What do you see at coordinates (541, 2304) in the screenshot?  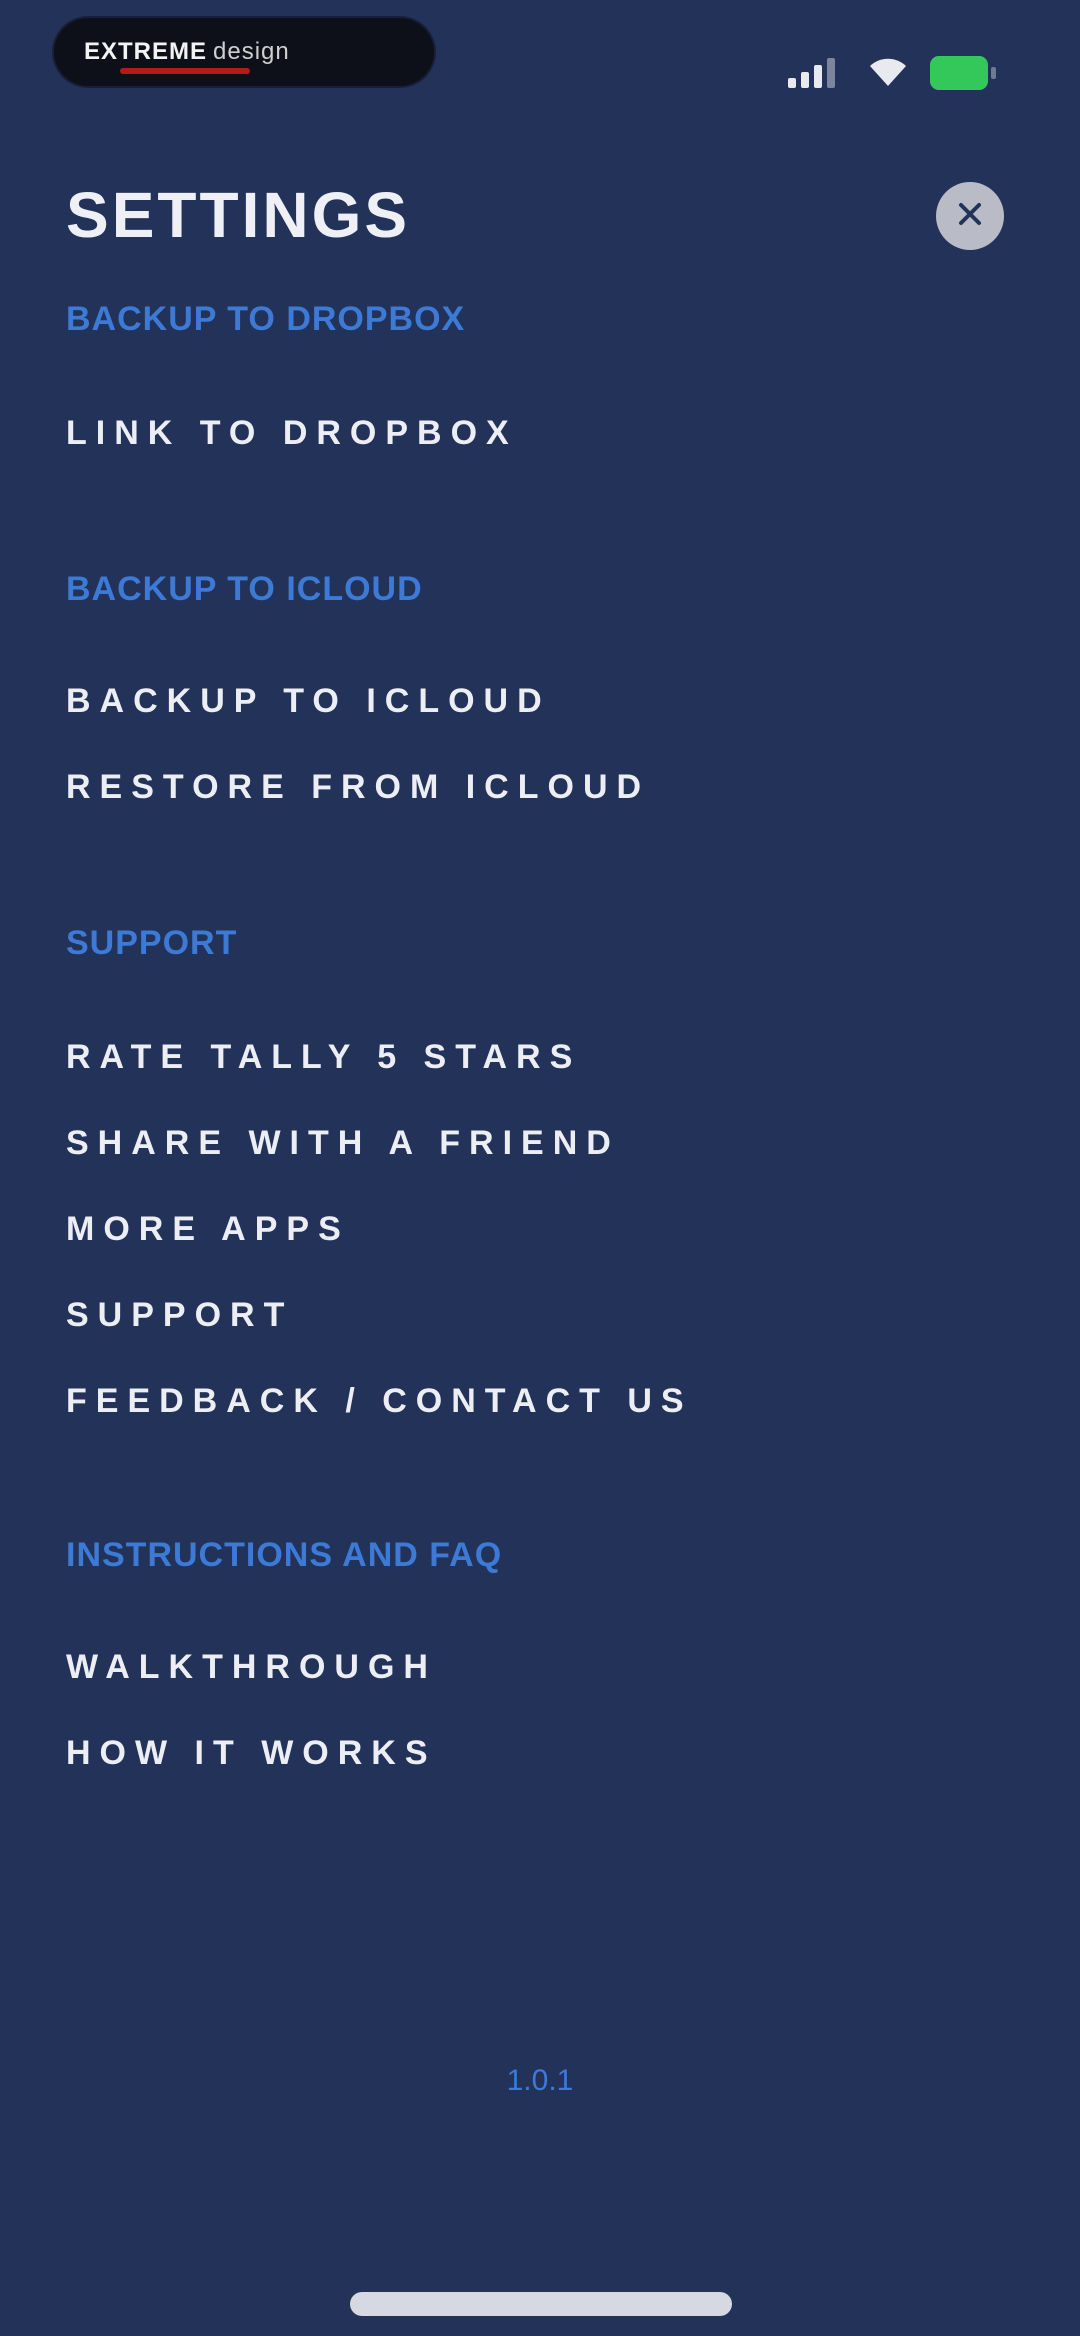 I see `home-indicator` at bounding box center [541, 2304].